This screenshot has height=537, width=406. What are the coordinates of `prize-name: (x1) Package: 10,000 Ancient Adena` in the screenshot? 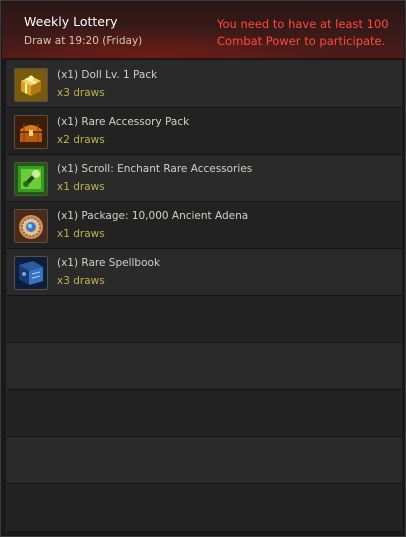 It's located at (153, 216).